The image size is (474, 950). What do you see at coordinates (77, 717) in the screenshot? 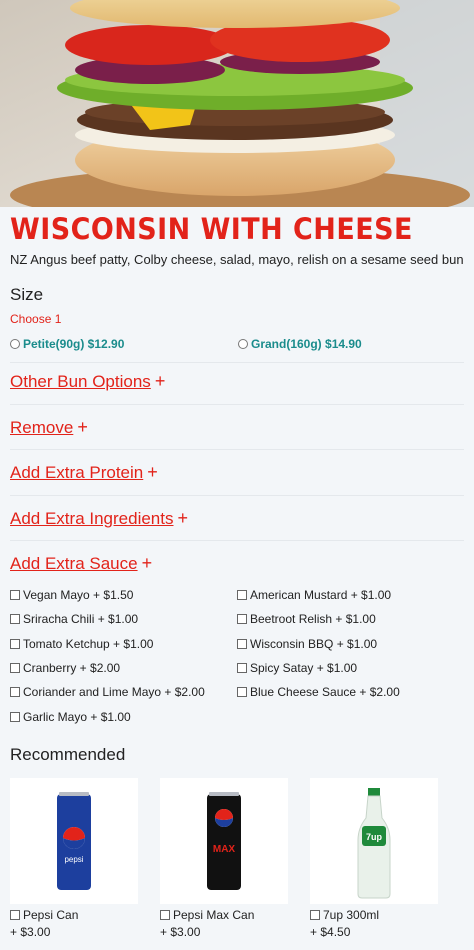
I see `sauce-label: Garlic Mayo + $1.00` at bounding box center [77, 717].